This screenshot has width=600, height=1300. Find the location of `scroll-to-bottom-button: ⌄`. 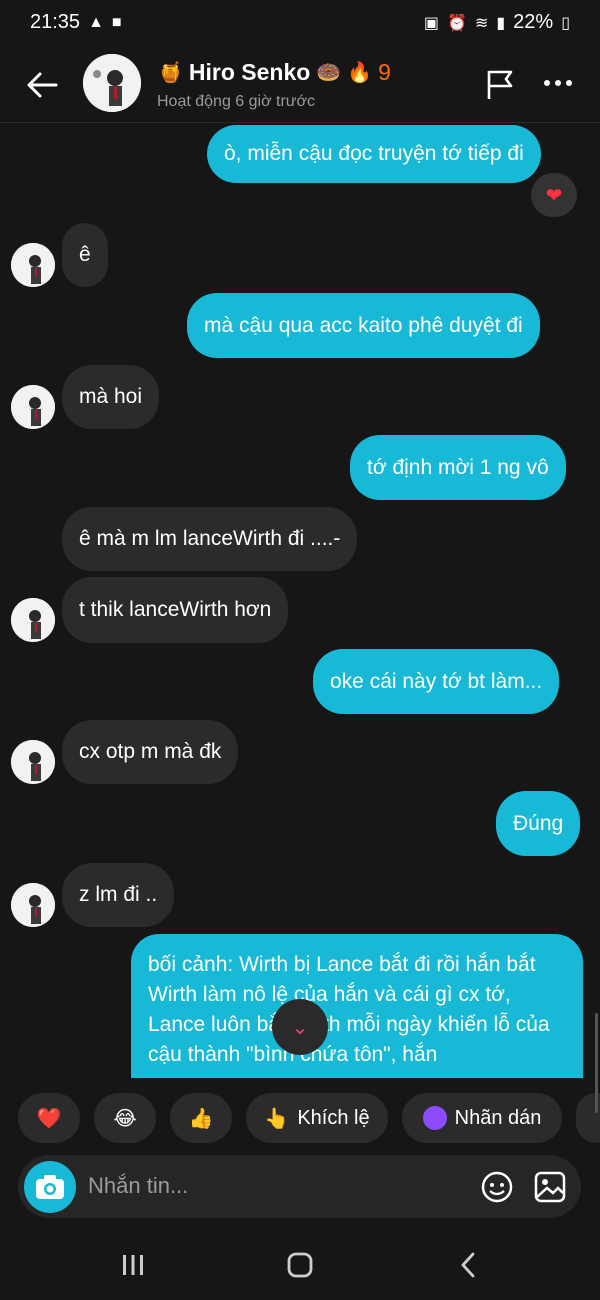

scroll-to-bottom-button: ⌄ is located at coordinates (300, 1027).